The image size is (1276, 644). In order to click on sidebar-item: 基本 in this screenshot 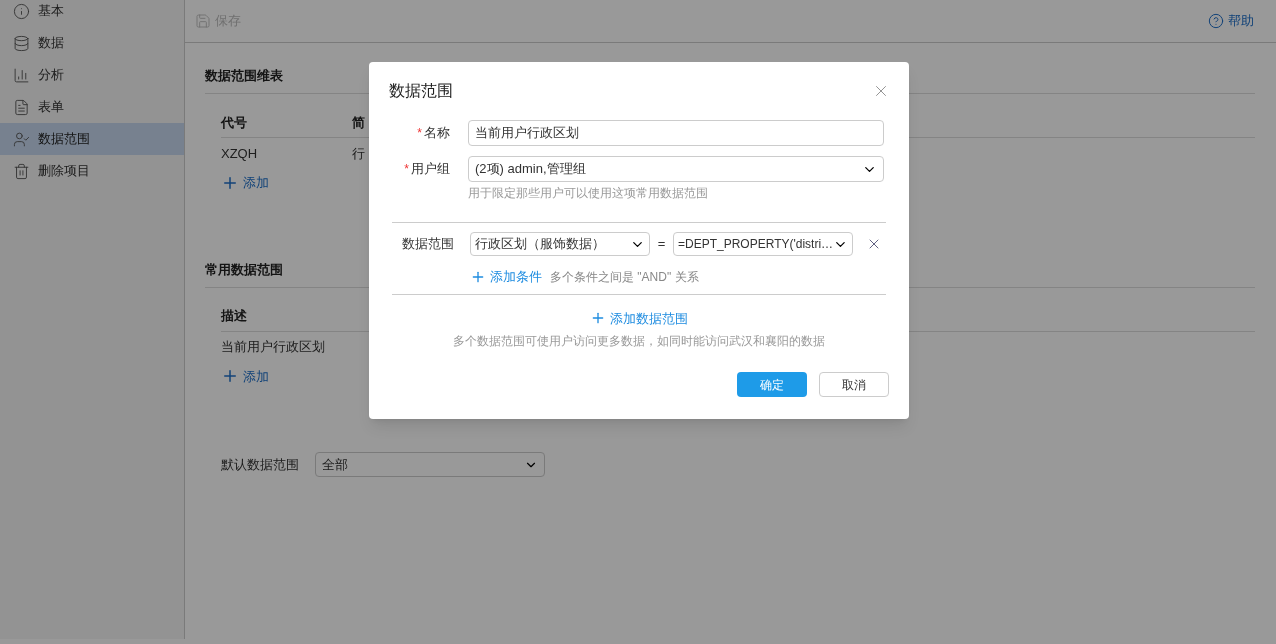, I will do `click(92, 13)`.